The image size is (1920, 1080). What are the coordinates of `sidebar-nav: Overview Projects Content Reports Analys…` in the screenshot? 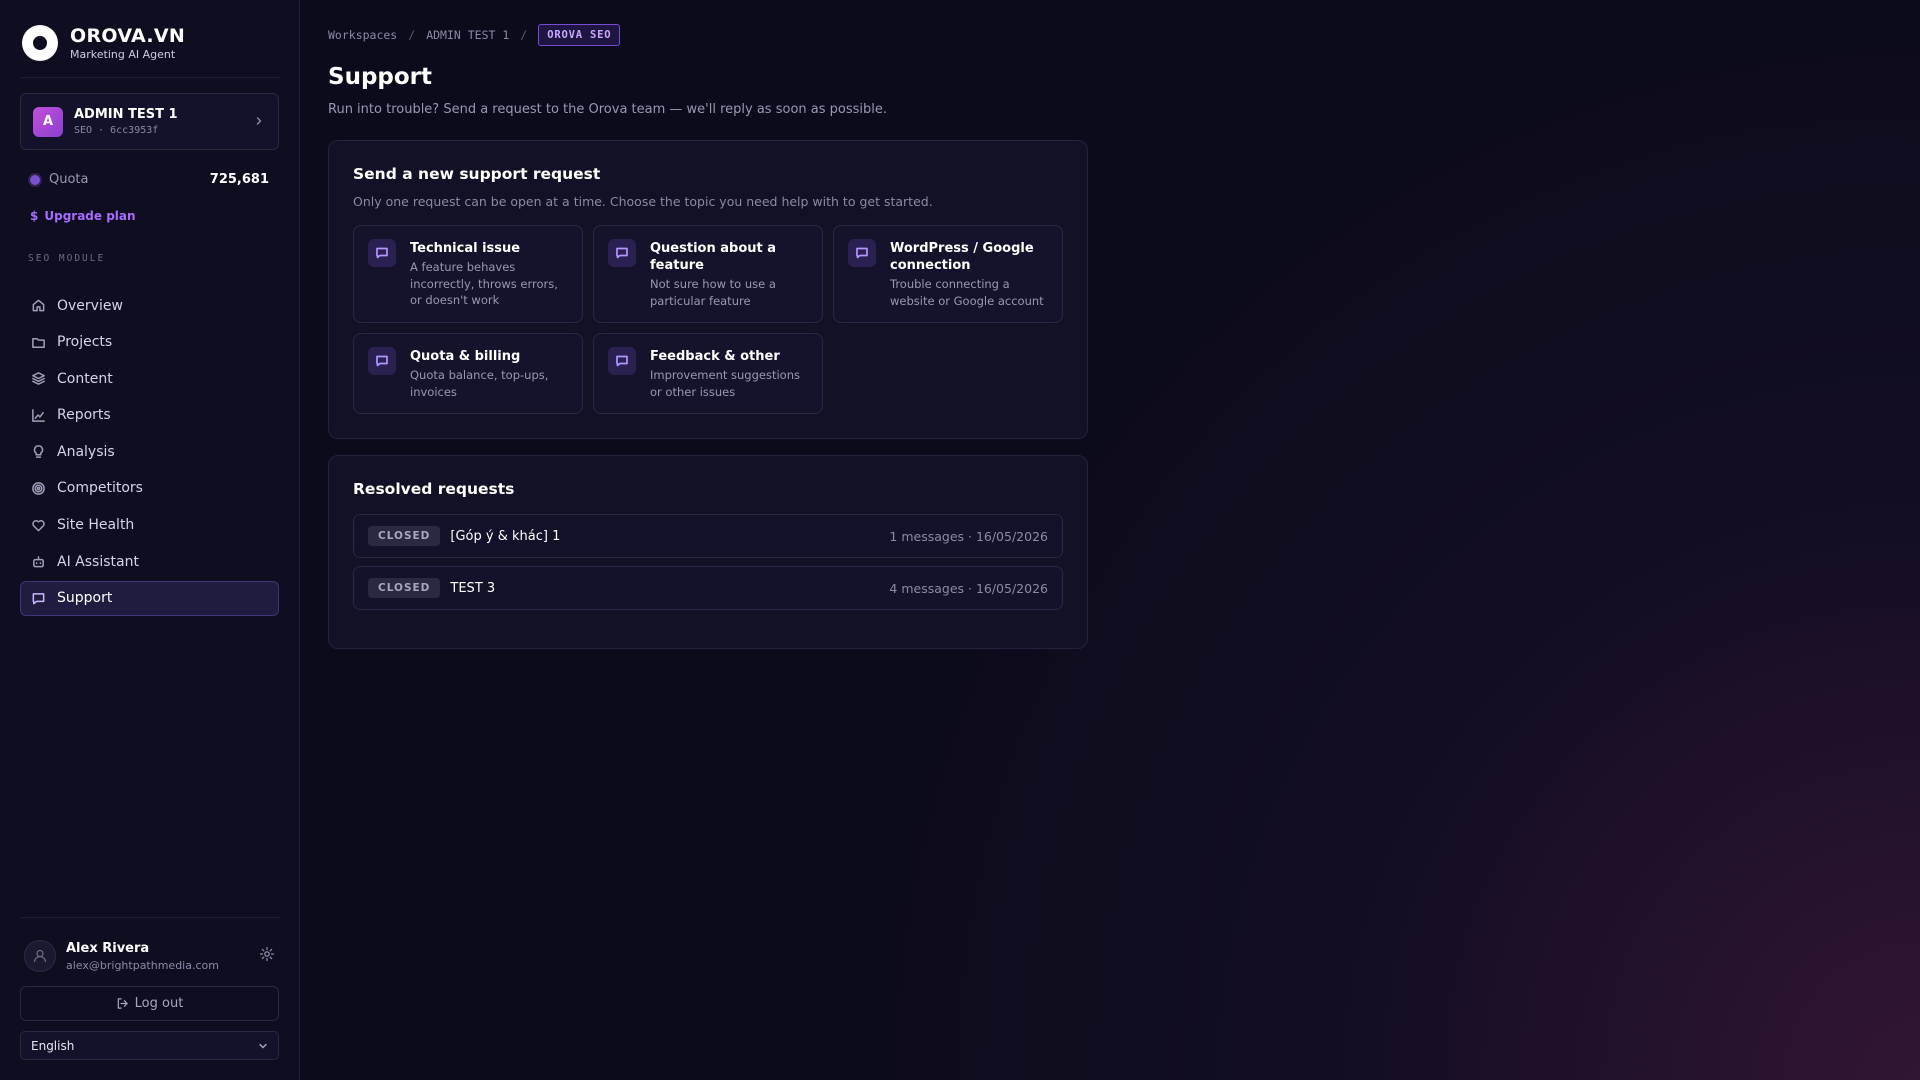 It's located at (149, 452).